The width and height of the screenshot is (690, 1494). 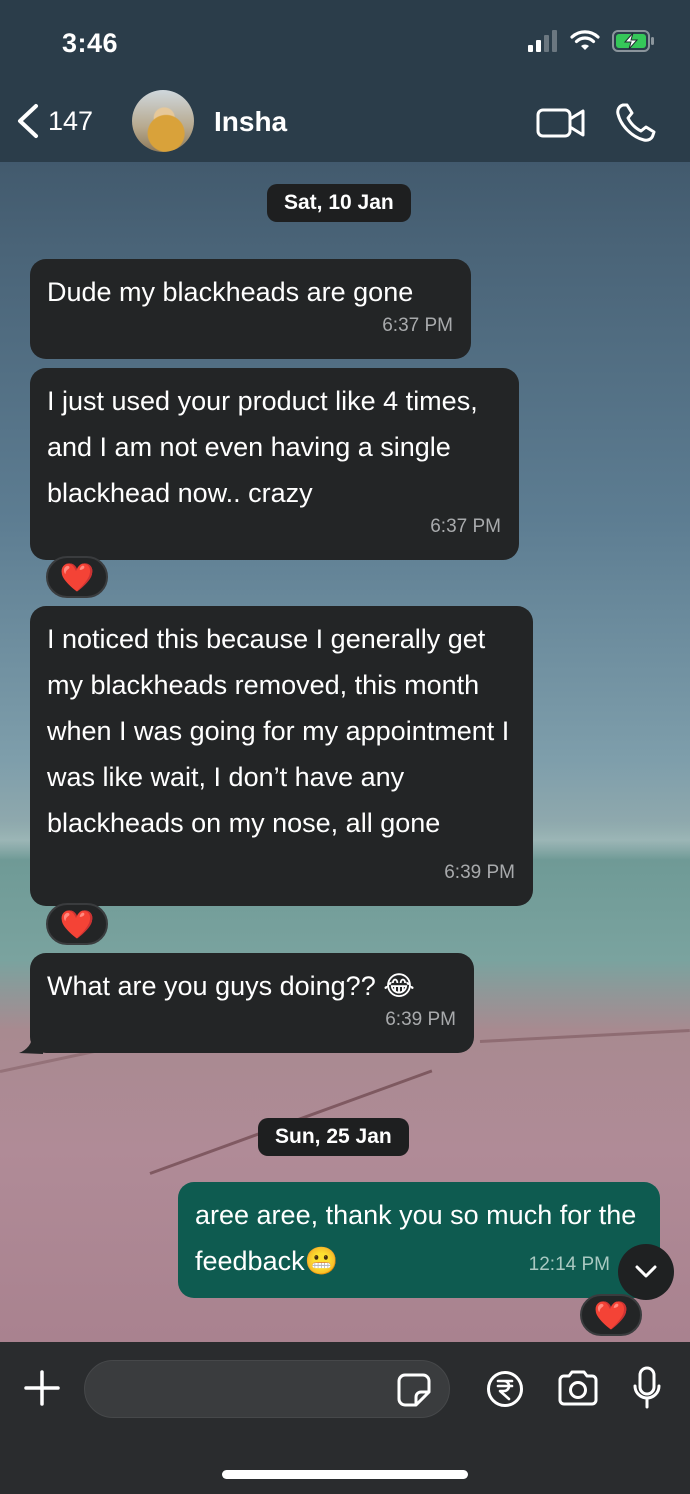 I want to click on message-composer, so click(x=345, y=1418).